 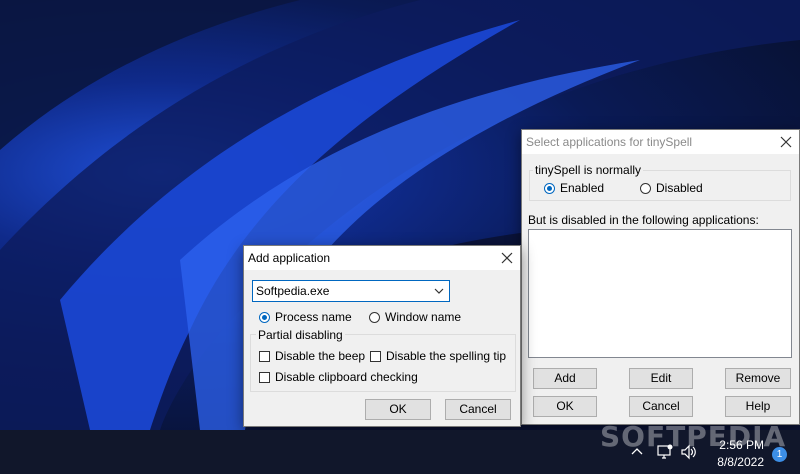 I want to click on add-window-title: Add application, so click(x=289, y=258).